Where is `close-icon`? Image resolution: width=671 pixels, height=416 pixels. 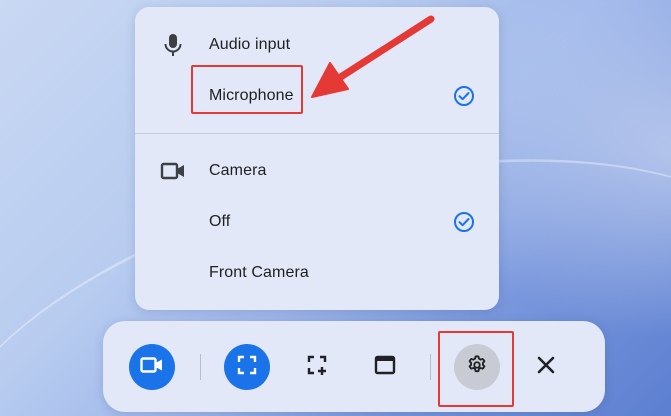
close-icon is located at coordinates (546, 367).